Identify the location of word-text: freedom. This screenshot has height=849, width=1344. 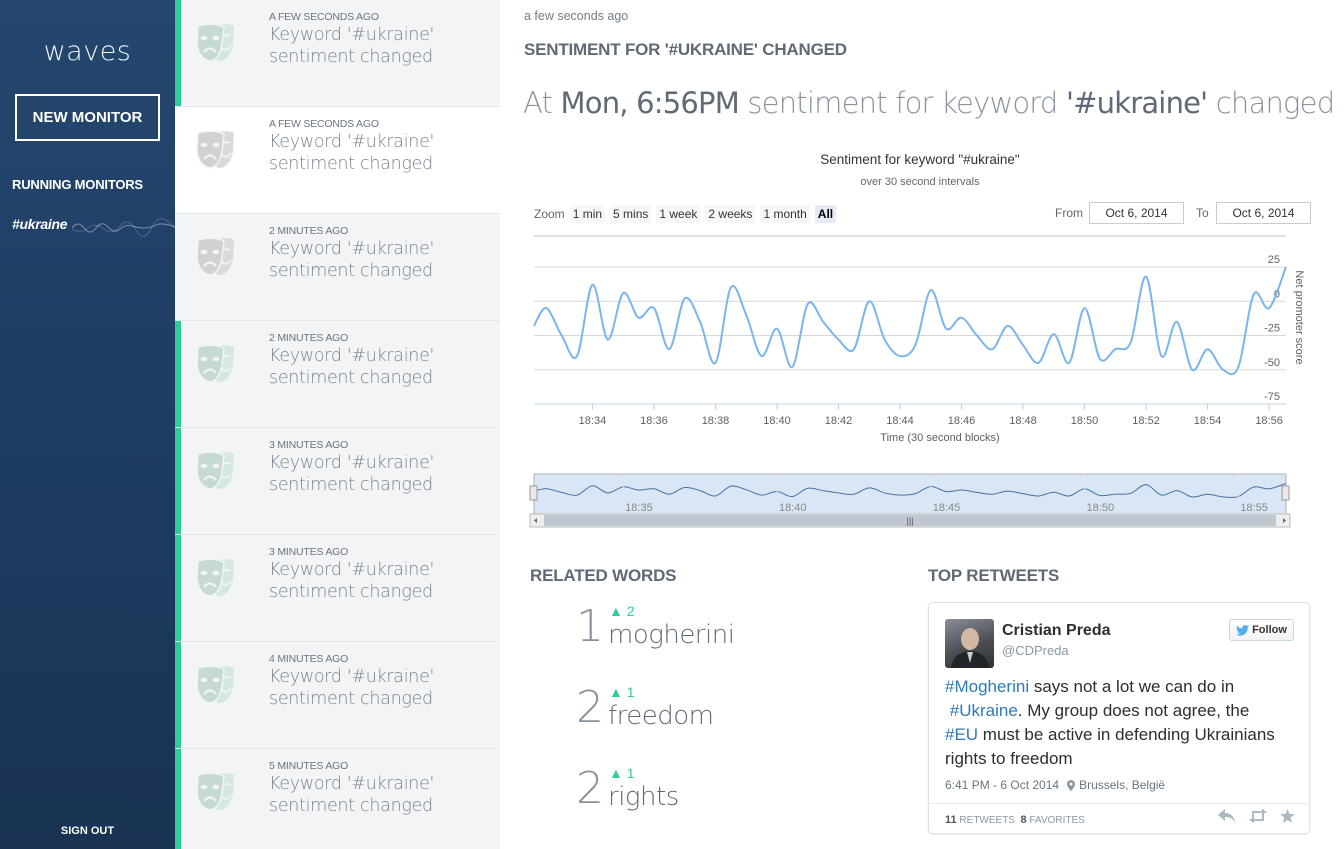
(661, 716).